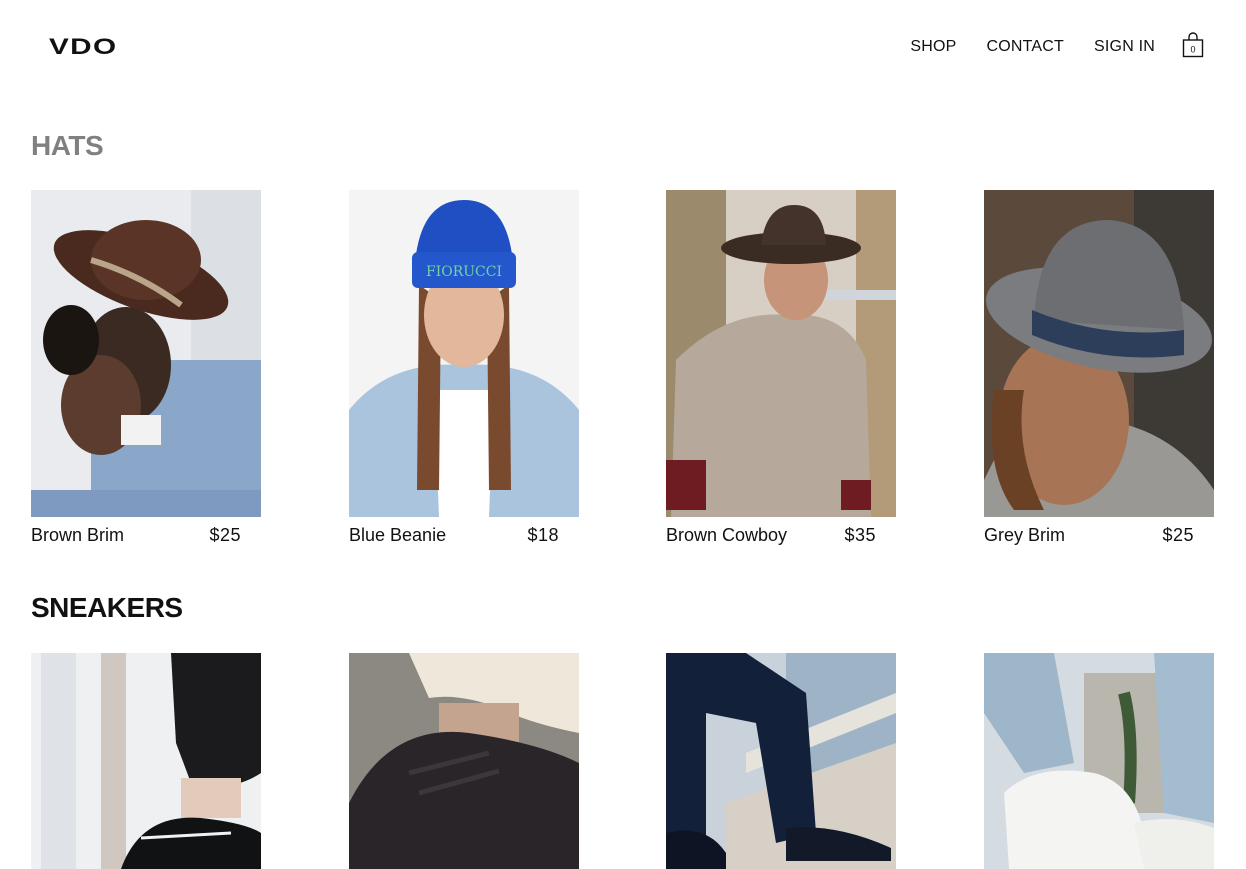  I want to click on product-meta: Blue Beanie $18, so click(464, 535).